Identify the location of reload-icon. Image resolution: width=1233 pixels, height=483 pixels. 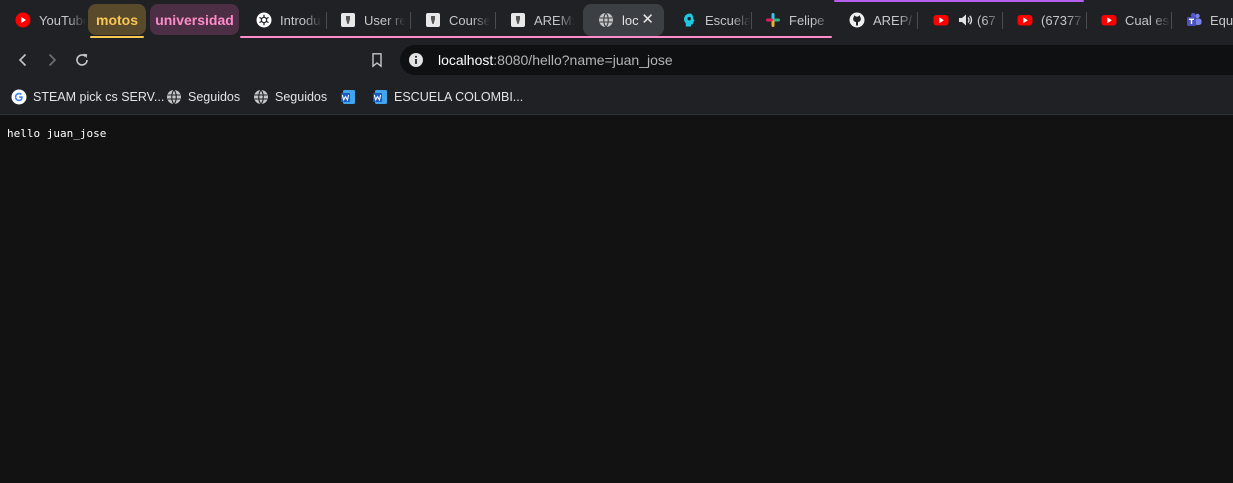
(82, 59).